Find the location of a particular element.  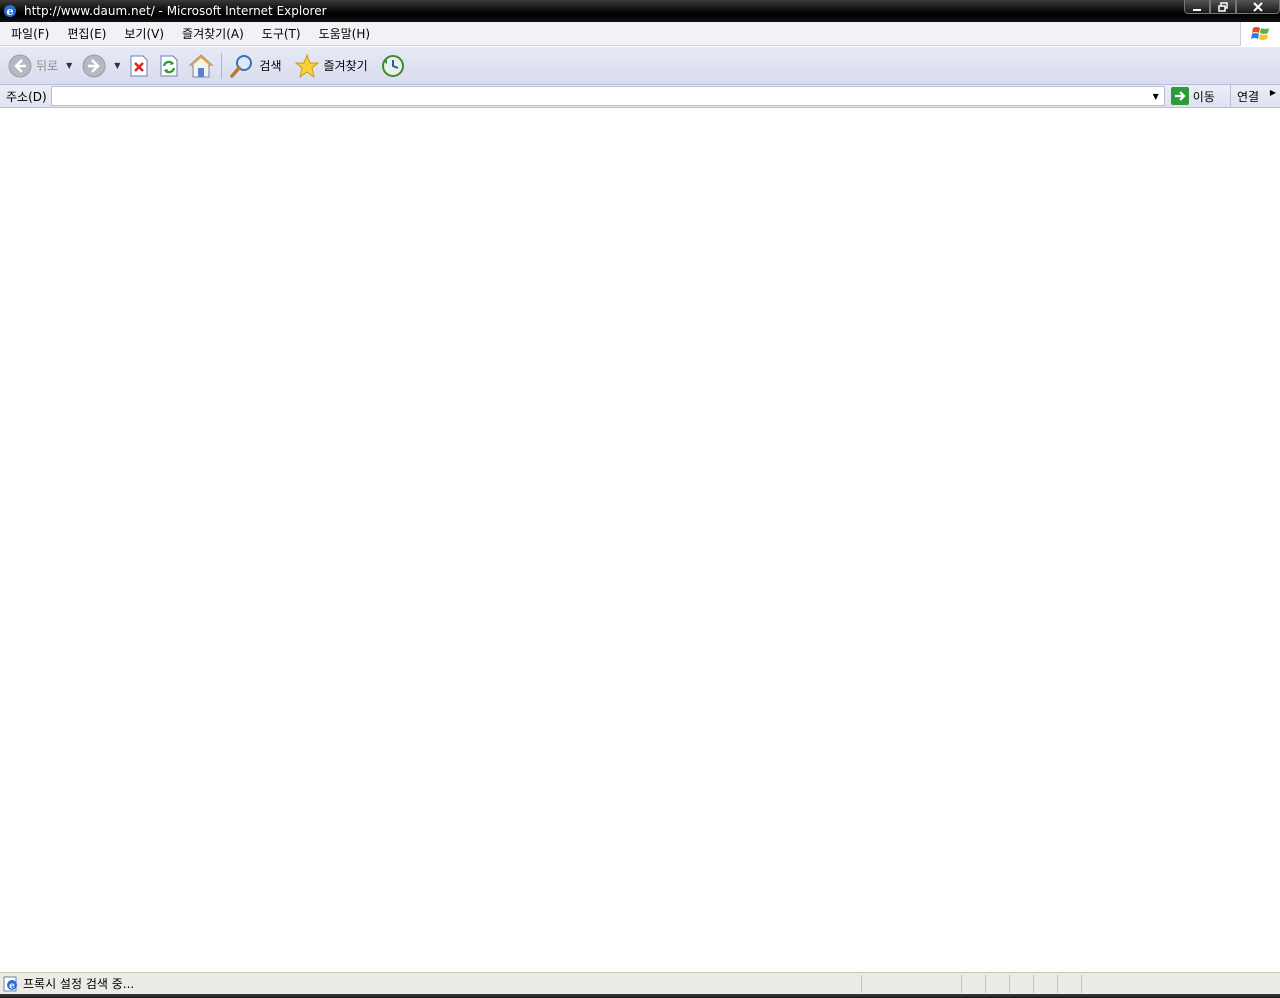

close-button is located at coordinates (1258, 7).